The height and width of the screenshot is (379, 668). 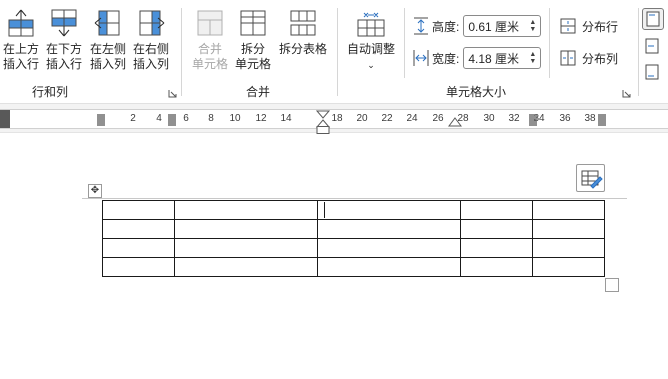 What do you see at coordinates (455, 122) in the screenshot?
I see `right-indent-marker-icon` at bounding box center [455, 122].